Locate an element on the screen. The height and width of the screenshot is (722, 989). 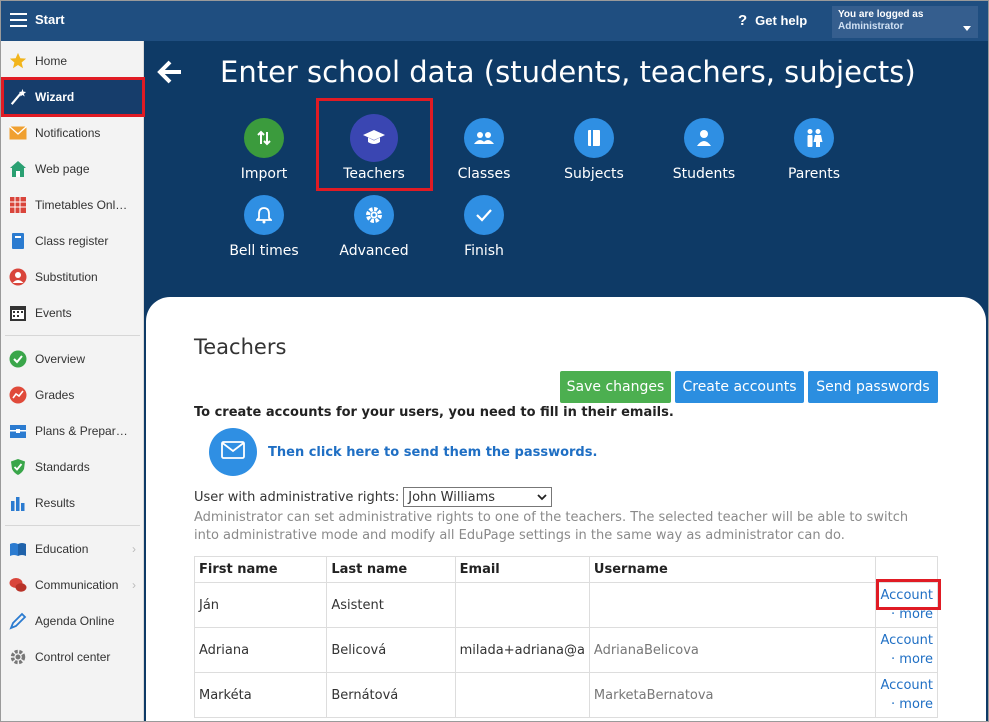
get-help-button: ? Get help is located at coordinates (772, 20).